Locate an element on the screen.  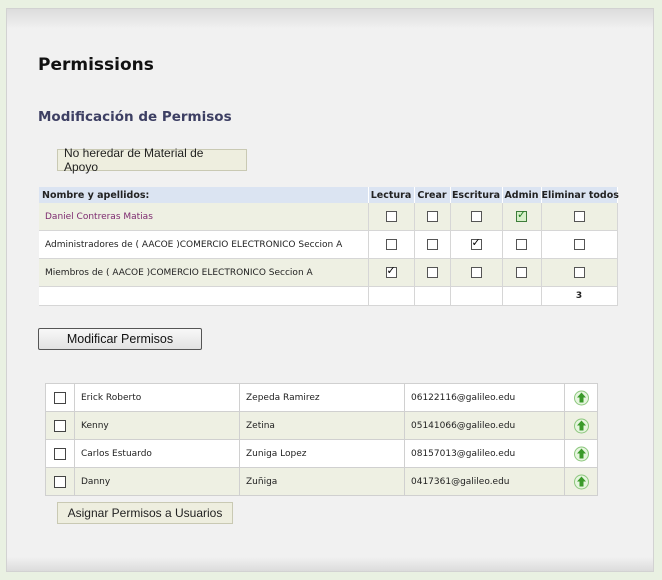
user-last-name: Zetina is located at coordinates (322, 425).